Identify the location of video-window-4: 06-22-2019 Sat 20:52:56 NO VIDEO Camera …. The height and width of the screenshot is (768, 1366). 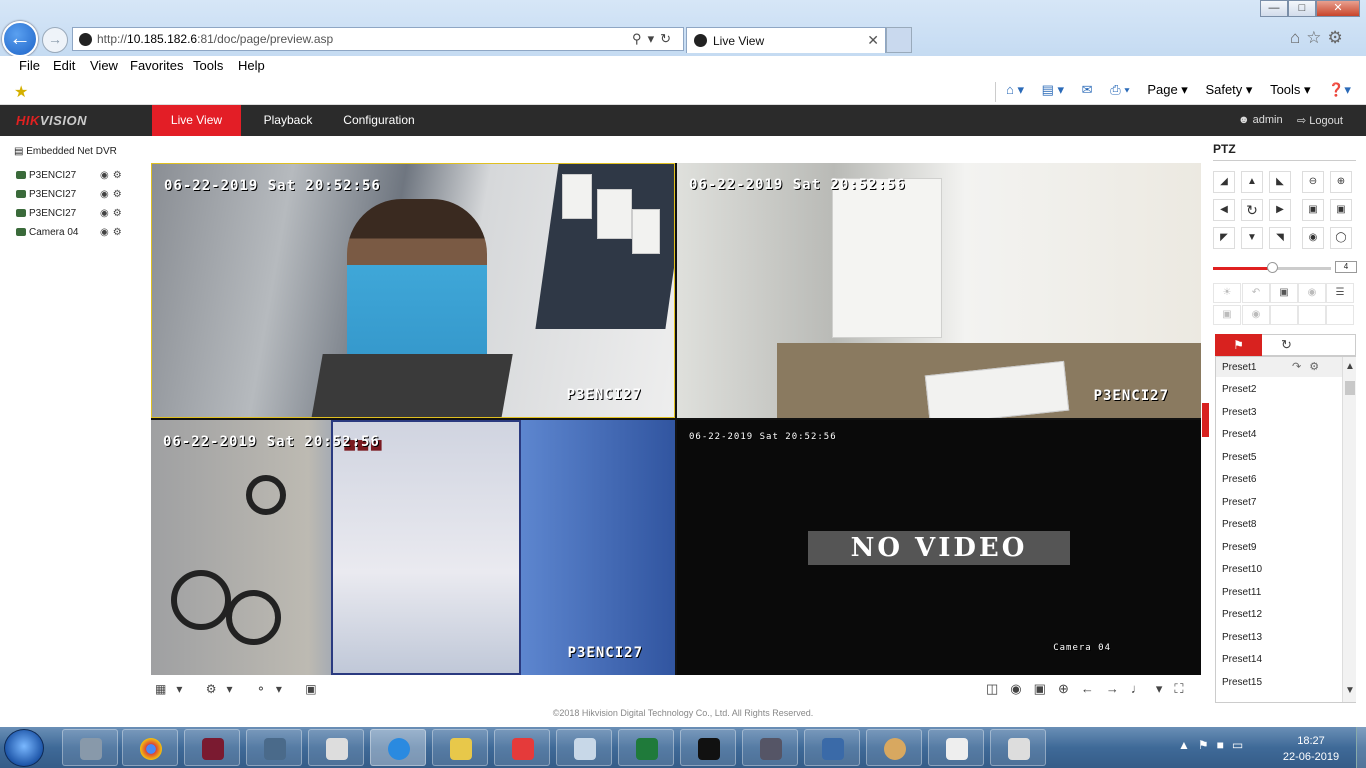
(939, 547).